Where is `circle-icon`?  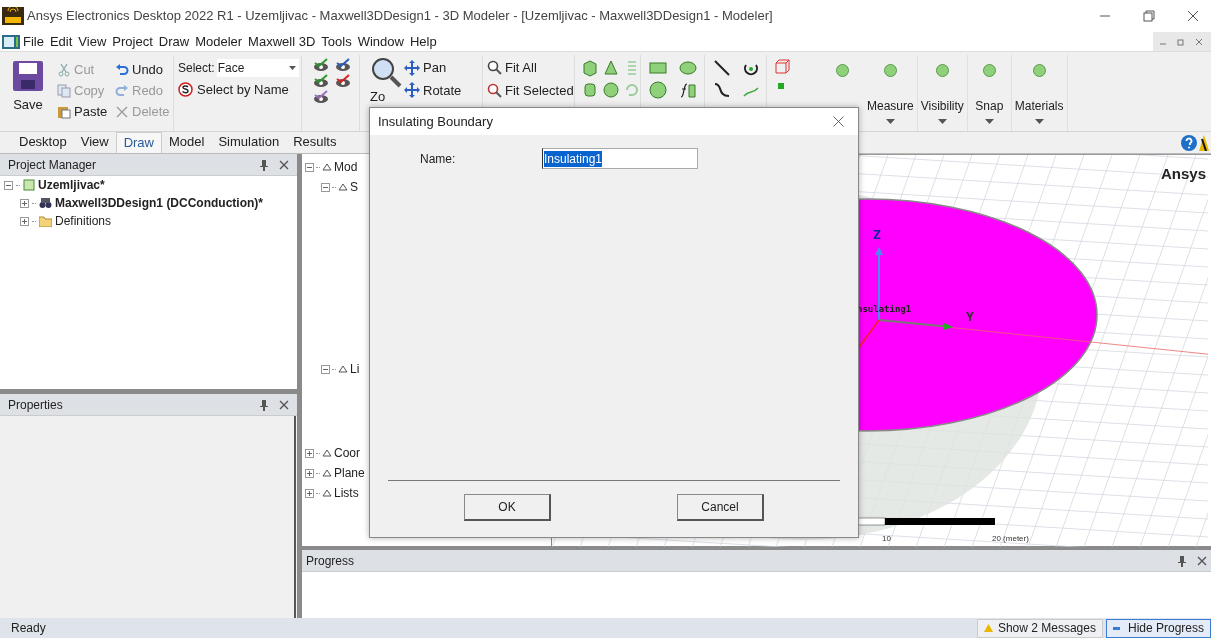 circle-icon is located at coordinates (658, 90).